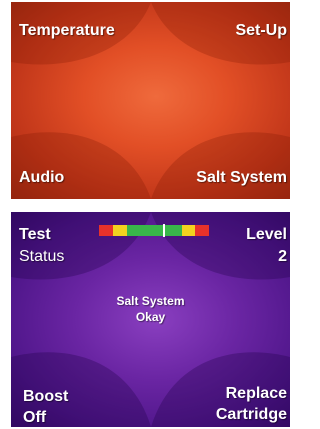 The height and width of the screenshot is (429, 320). What do you see at coordinates (150, 301) in the screenshot?
I see `status-message-line1: Salt System` at bounding box center [150, 301].